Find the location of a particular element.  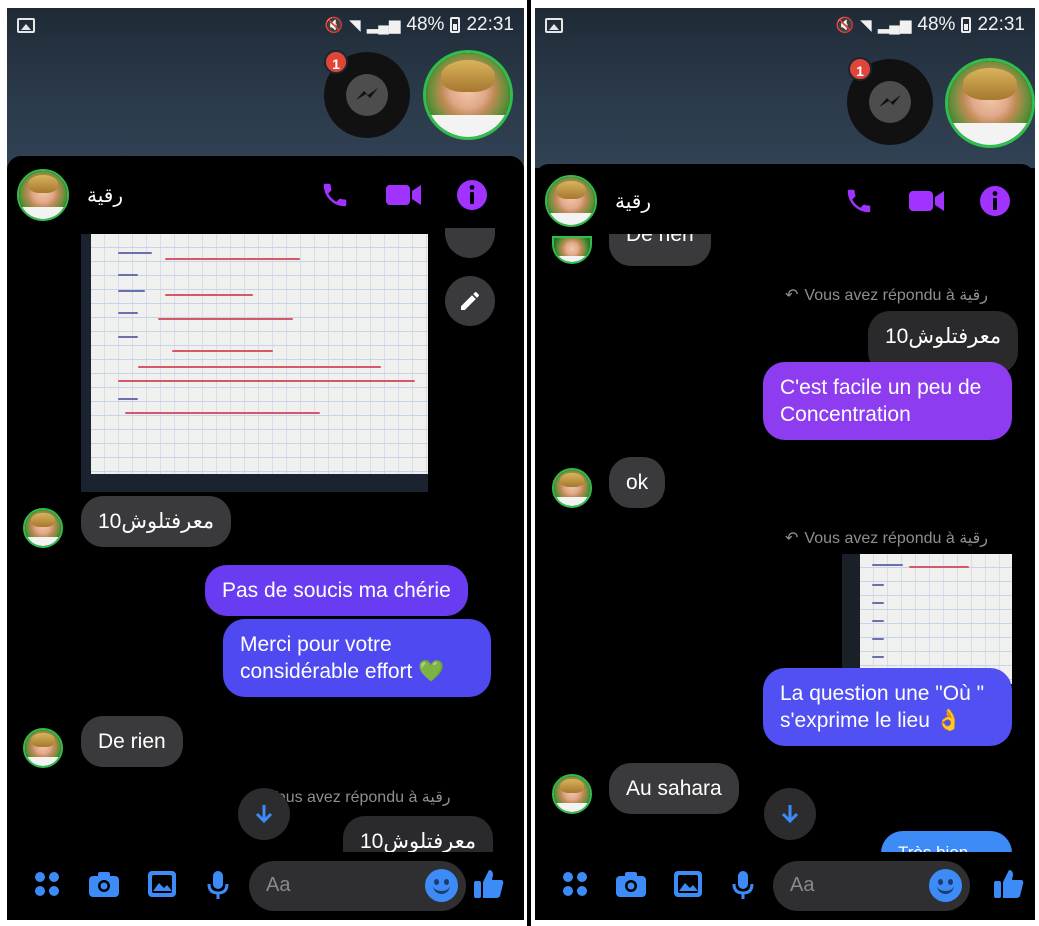

outgoing-message: Merci pour votre considérable effort 💚 is located at coordinates (357, 658).